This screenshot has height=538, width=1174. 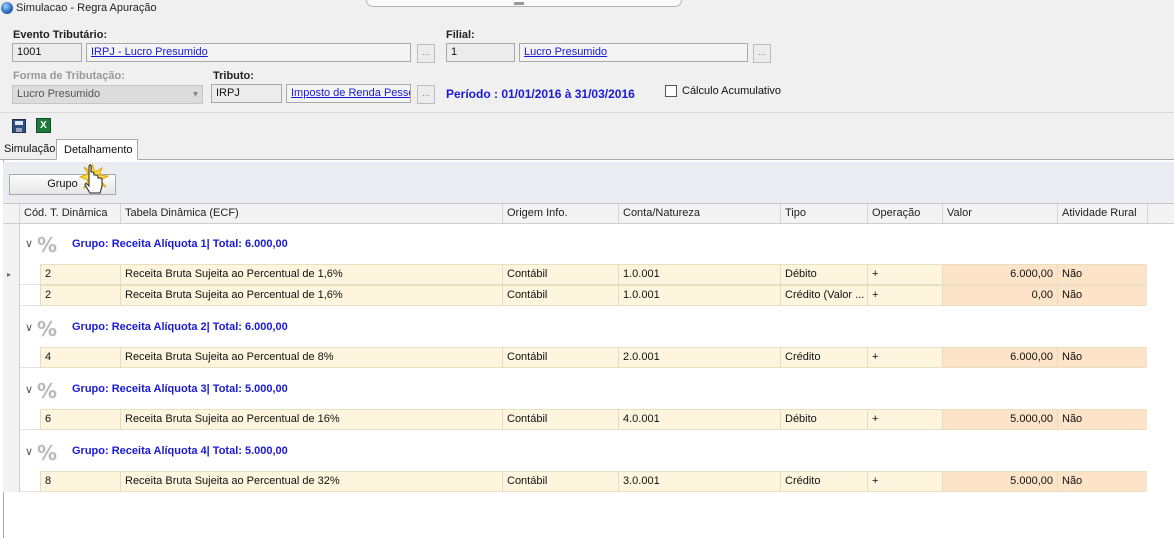 What do you see at coordinates (80, 481) in the screenshot?
I see `cell-cod: 8` at bounding box center [80, 481].